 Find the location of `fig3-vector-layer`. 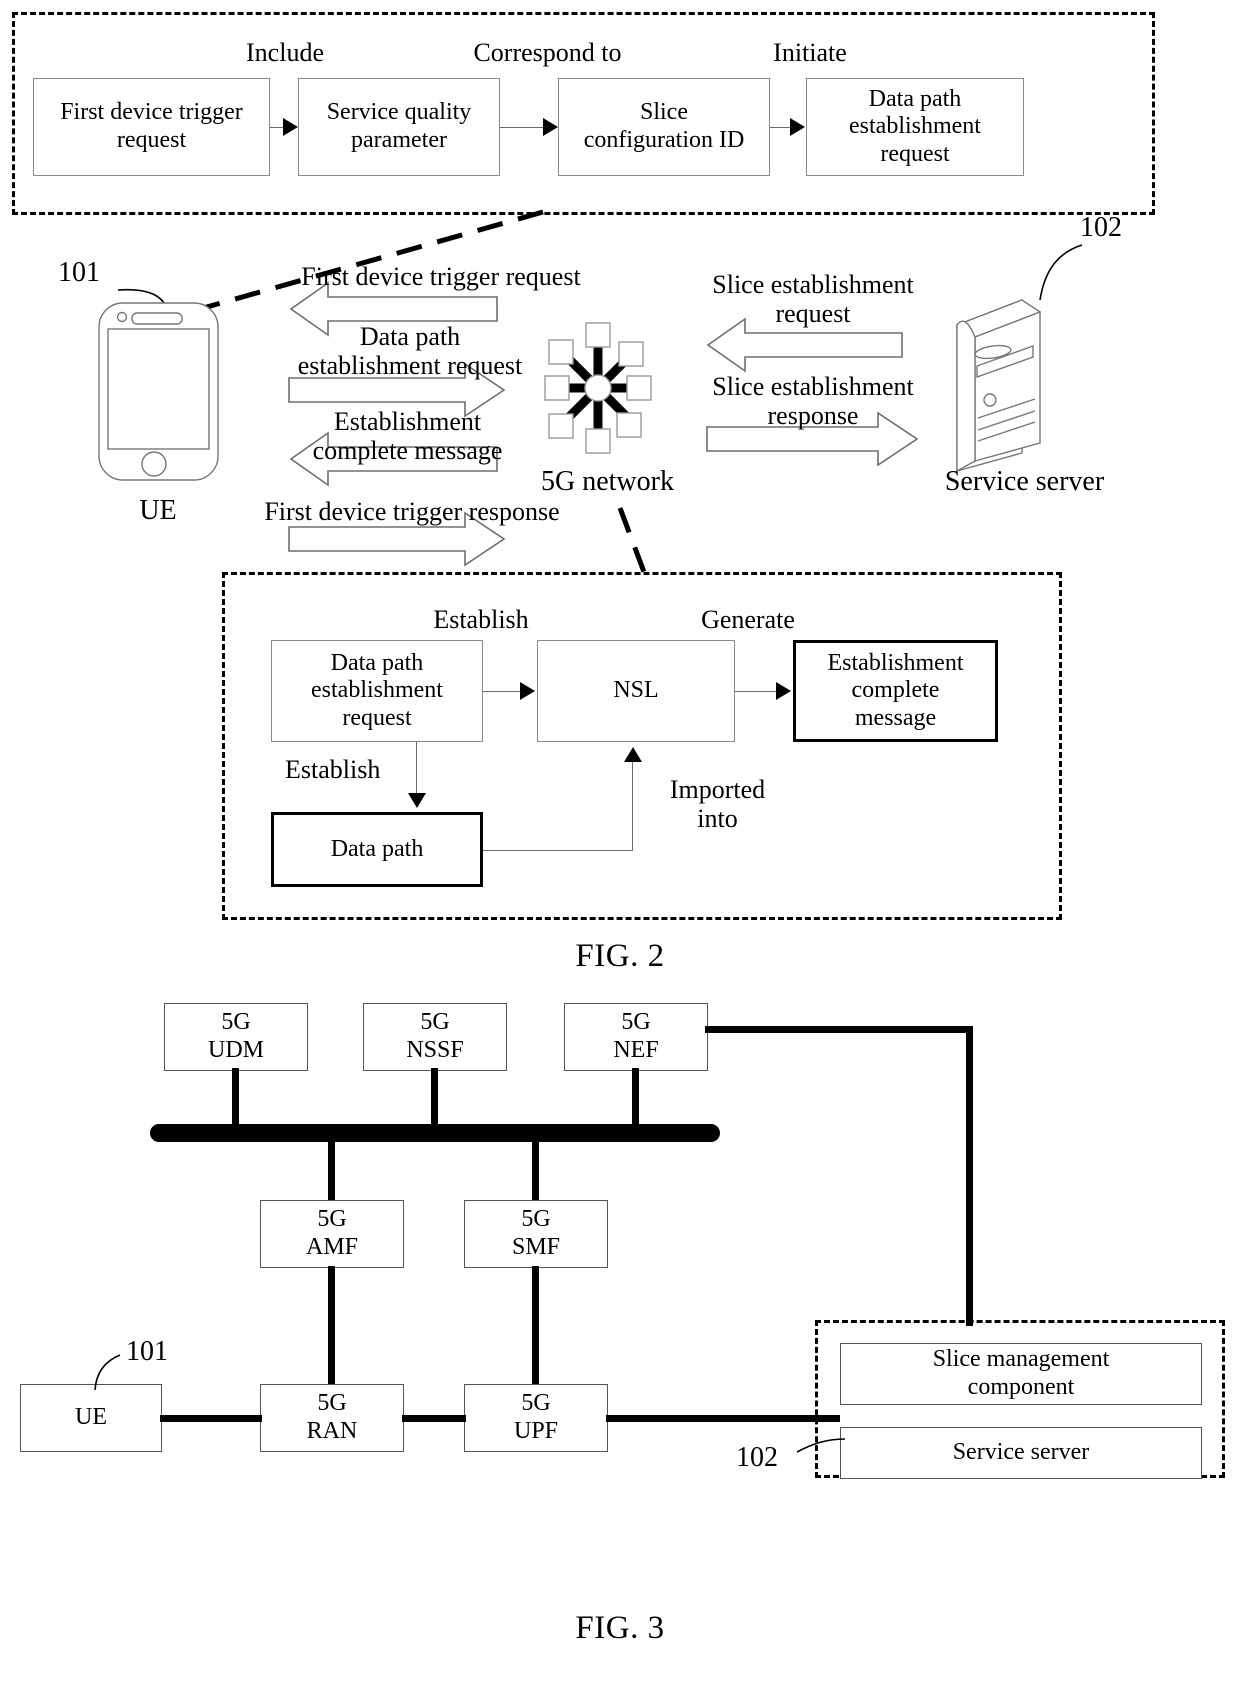

fig3-vector-layer is located at coordinates (470, 1403).